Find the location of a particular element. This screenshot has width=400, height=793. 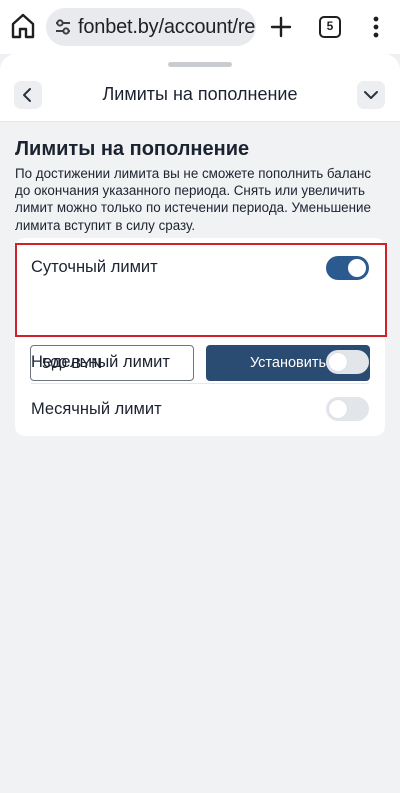

sheet-title: Лимиты на пополнение is located at coordinates (200, 94).